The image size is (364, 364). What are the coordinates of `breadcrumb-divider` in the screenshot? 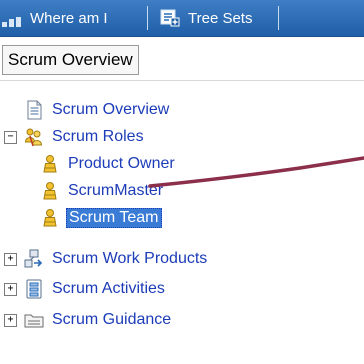 It's located at (182, 80).